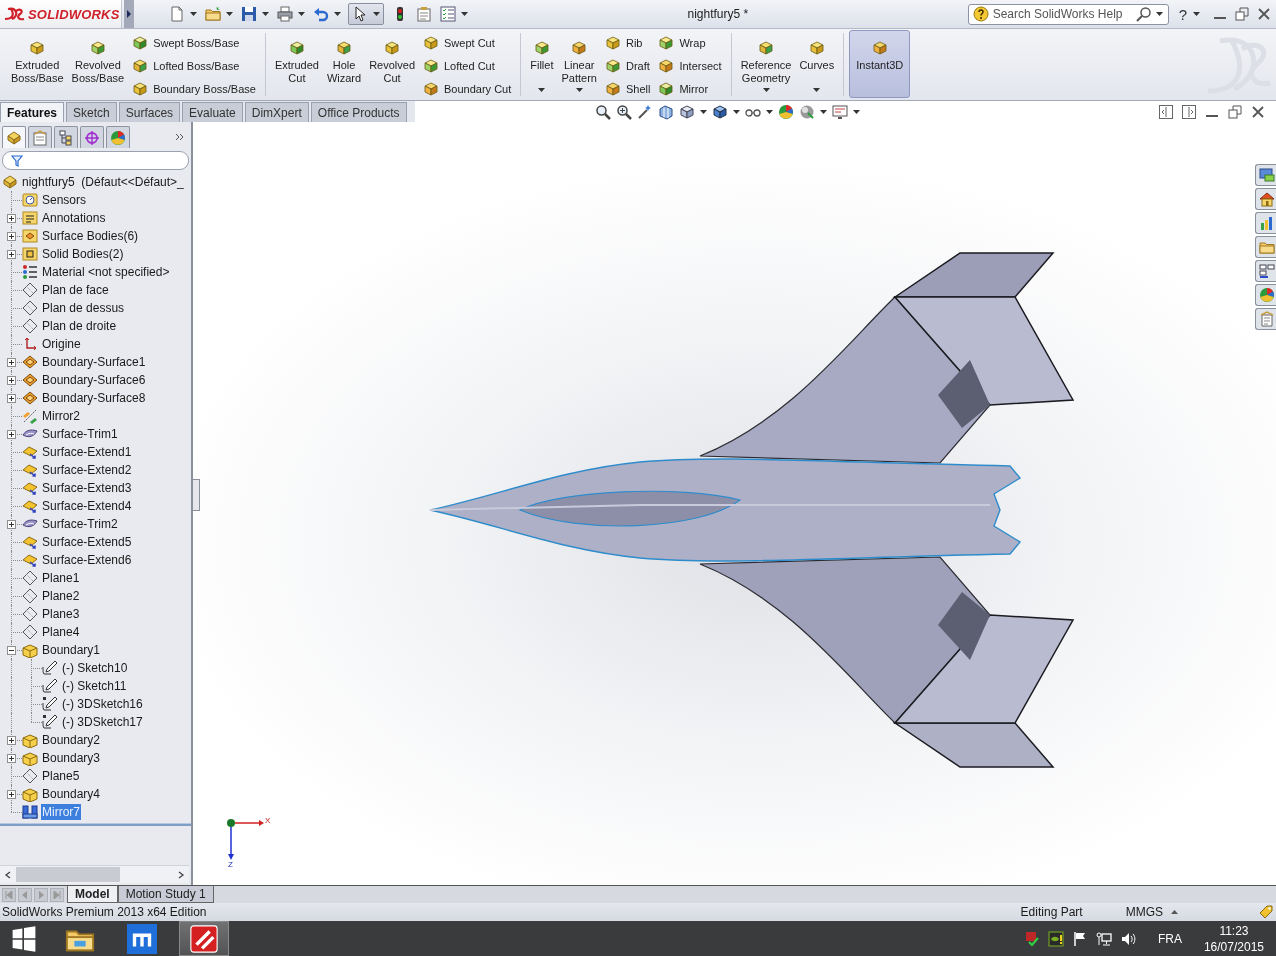 The height and width of the screenshot is (956, 1276). I want to click on tree-item: Surface-Trim2, so click(80, 524).